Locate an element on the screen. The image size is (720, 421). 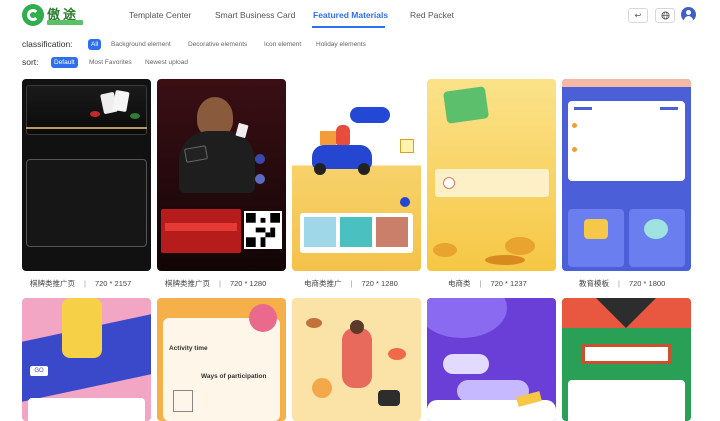
material-card: Activity time Ways of participation is located at coordinates (221, 359).